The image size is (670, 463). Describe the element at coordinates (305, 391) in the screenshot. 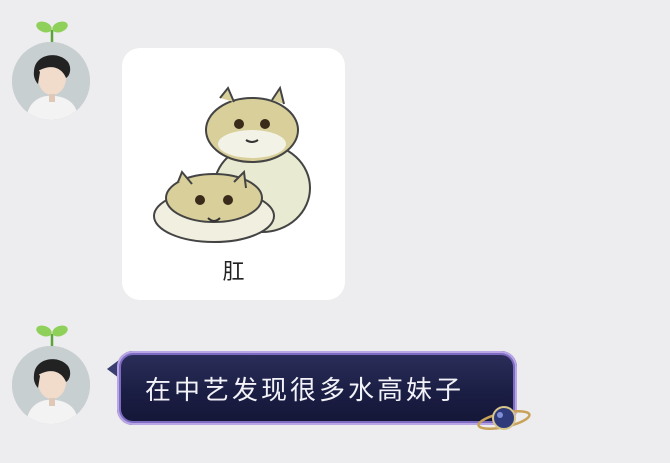

I see `message-text: 在中艺发现很多水高妹子` at that location.